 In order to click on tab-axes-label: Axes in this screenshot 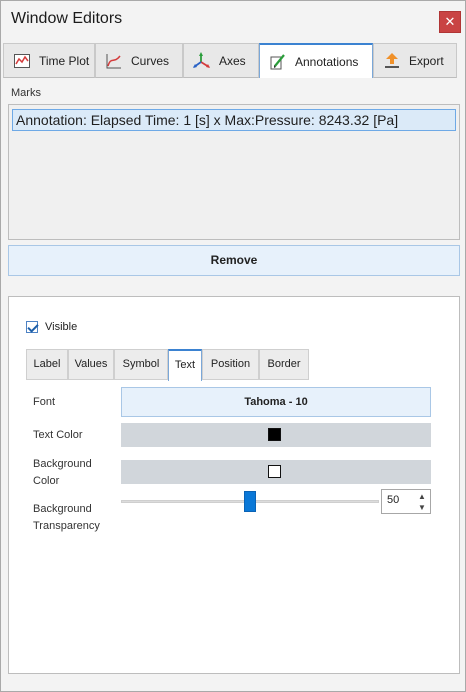, I will do `click(232, 60)`.